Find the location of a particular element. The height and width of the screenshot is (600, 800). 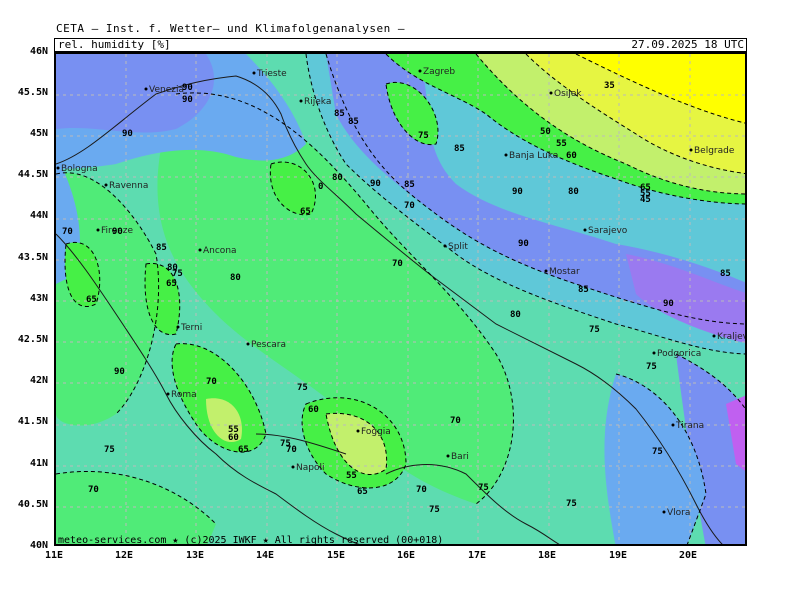

city-label: Trieste is located at coordinates (271, 74).